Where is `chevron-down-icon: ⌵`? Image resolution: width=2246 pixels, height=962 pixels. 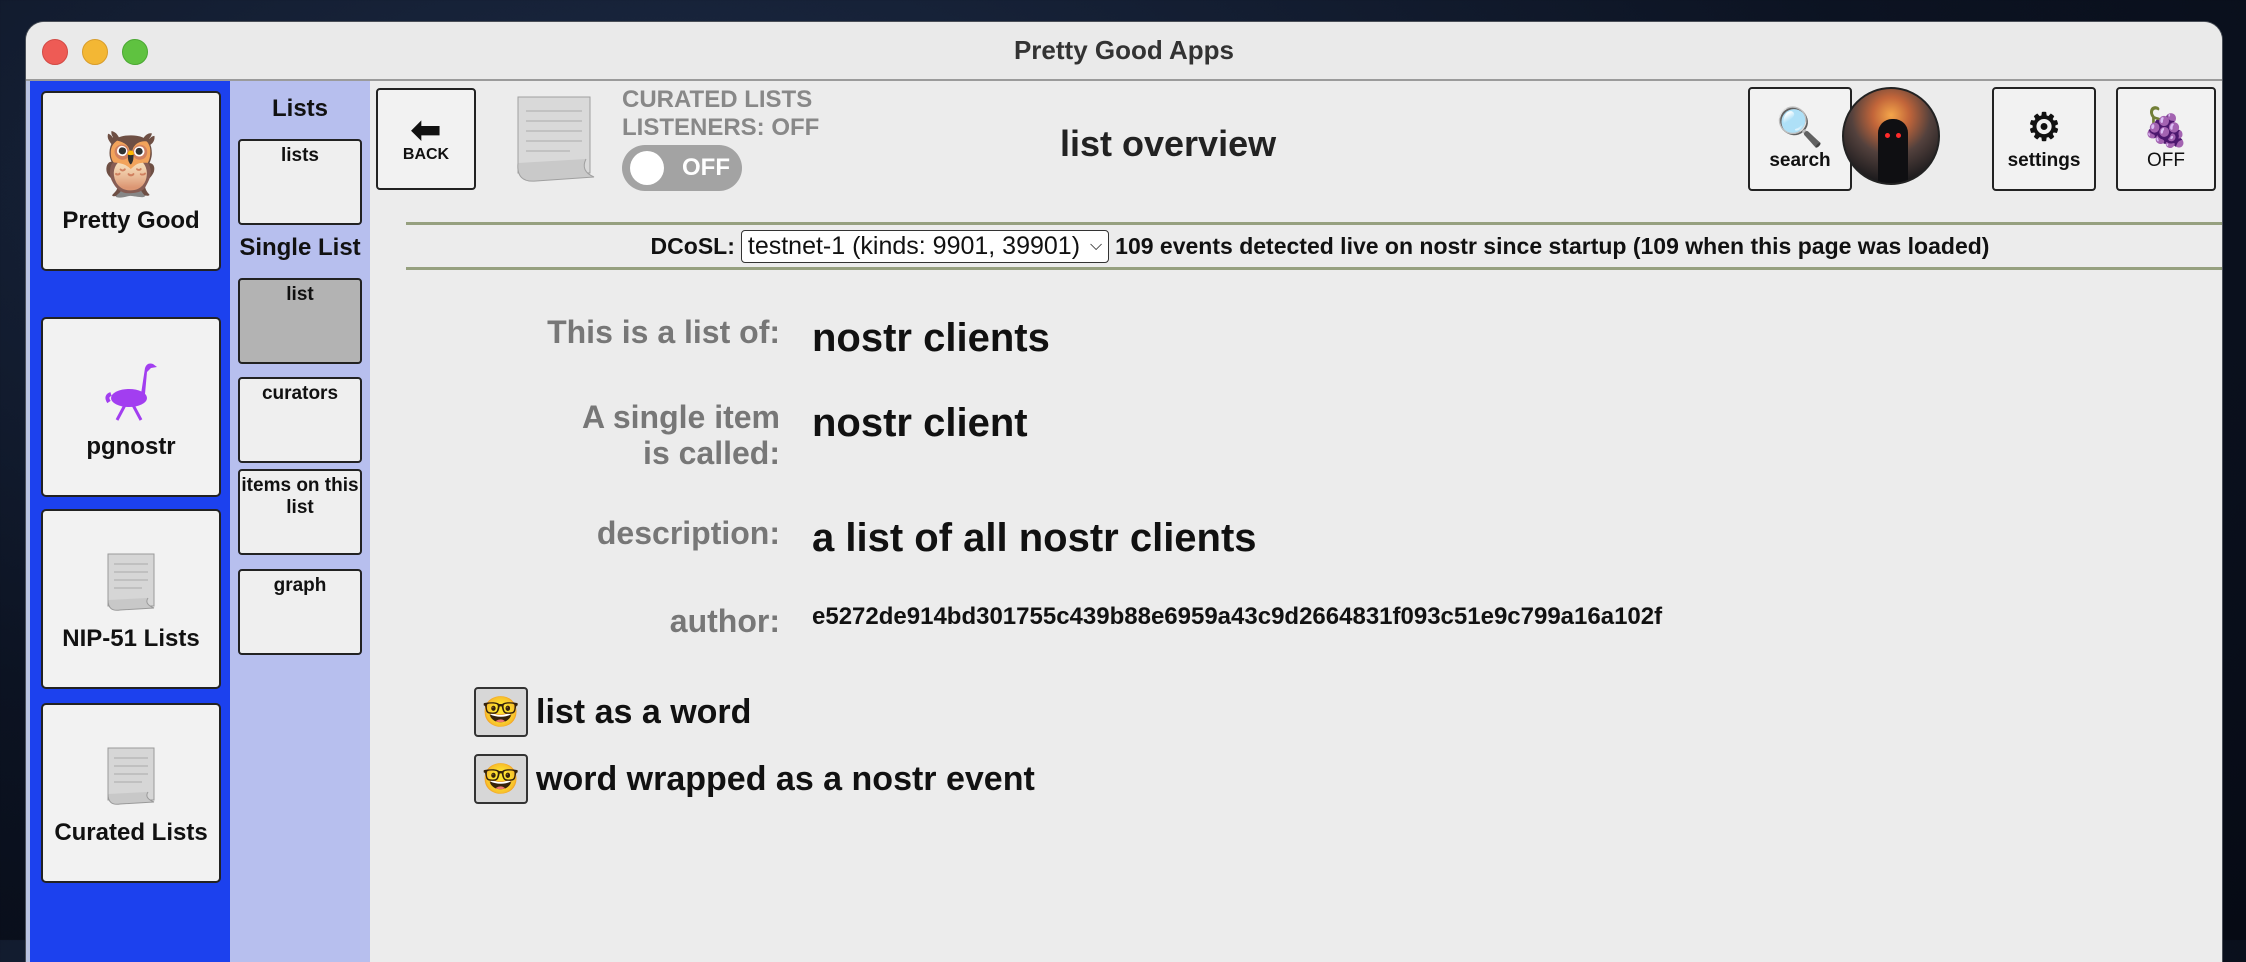
chevron-down-icon: ⌵ is located at coordinates (1096, 245).